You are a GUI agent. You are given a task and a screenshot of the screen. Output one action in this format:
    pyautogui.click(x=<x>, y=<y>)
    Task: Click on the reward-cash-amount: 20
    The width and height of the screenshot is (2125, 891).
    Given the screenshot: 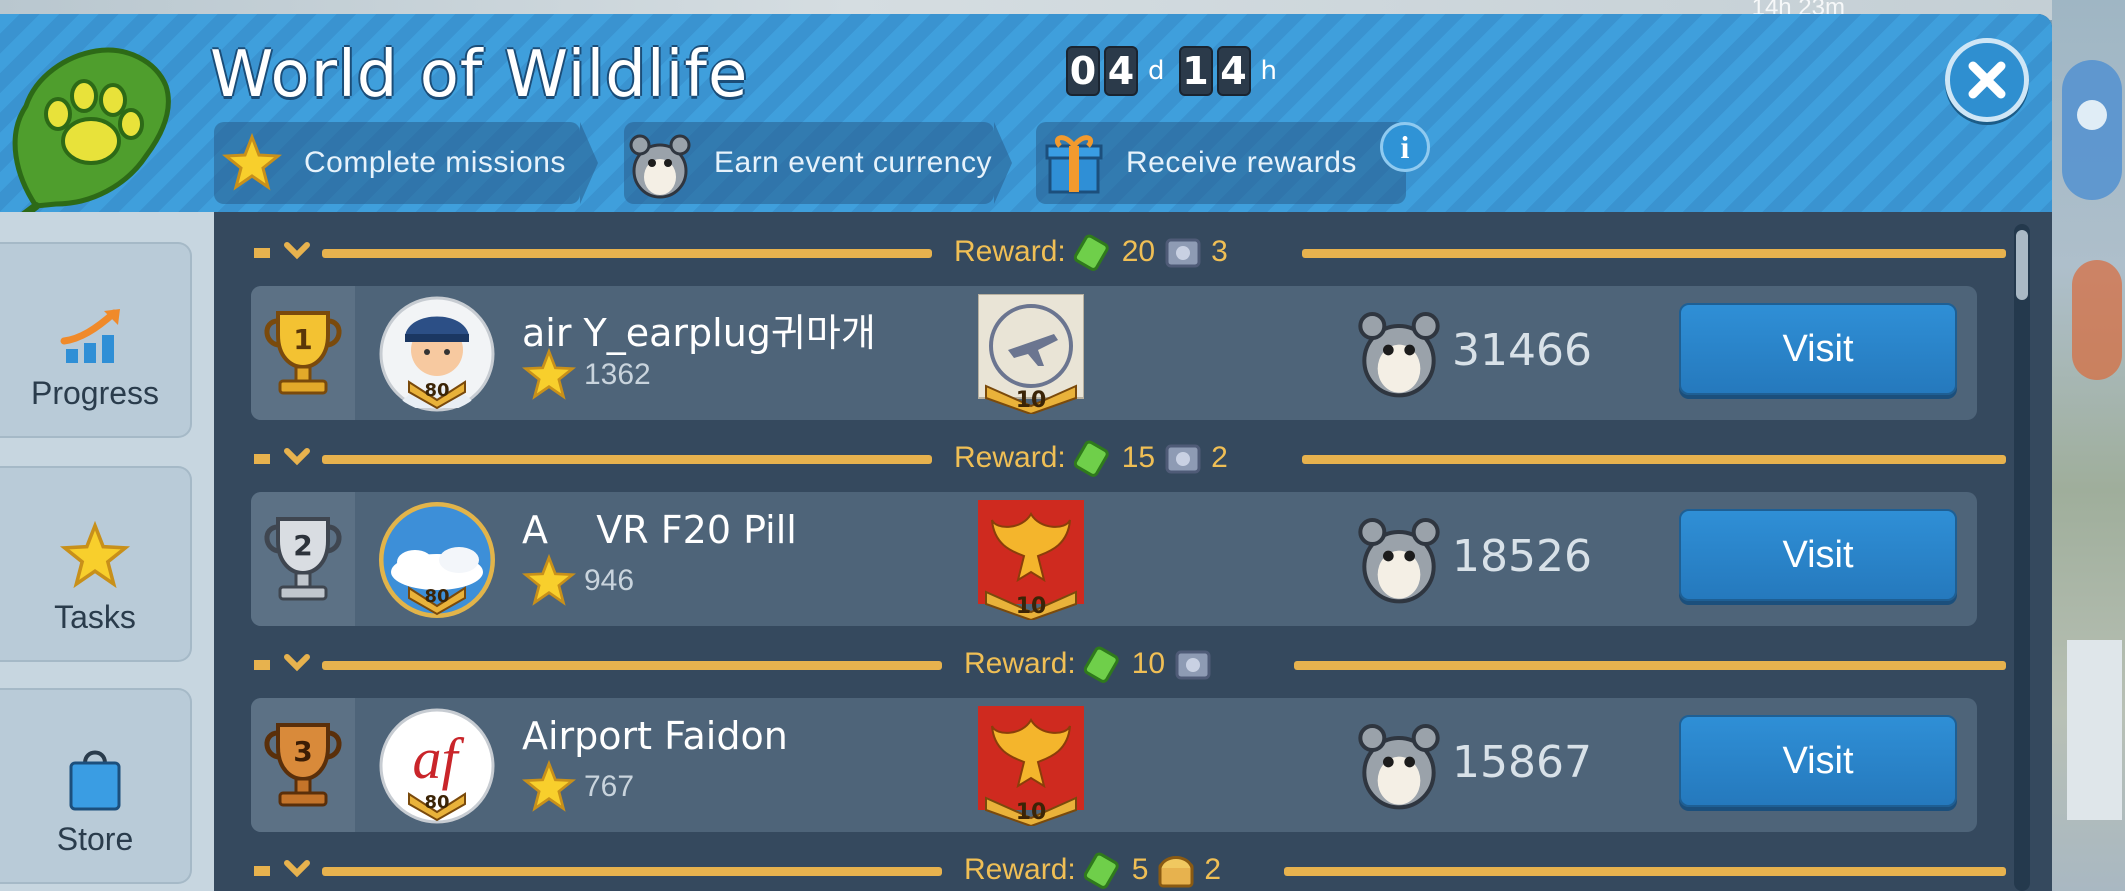 What is the action you would take?
    pyautogui.click(x=1138, y=251)
    